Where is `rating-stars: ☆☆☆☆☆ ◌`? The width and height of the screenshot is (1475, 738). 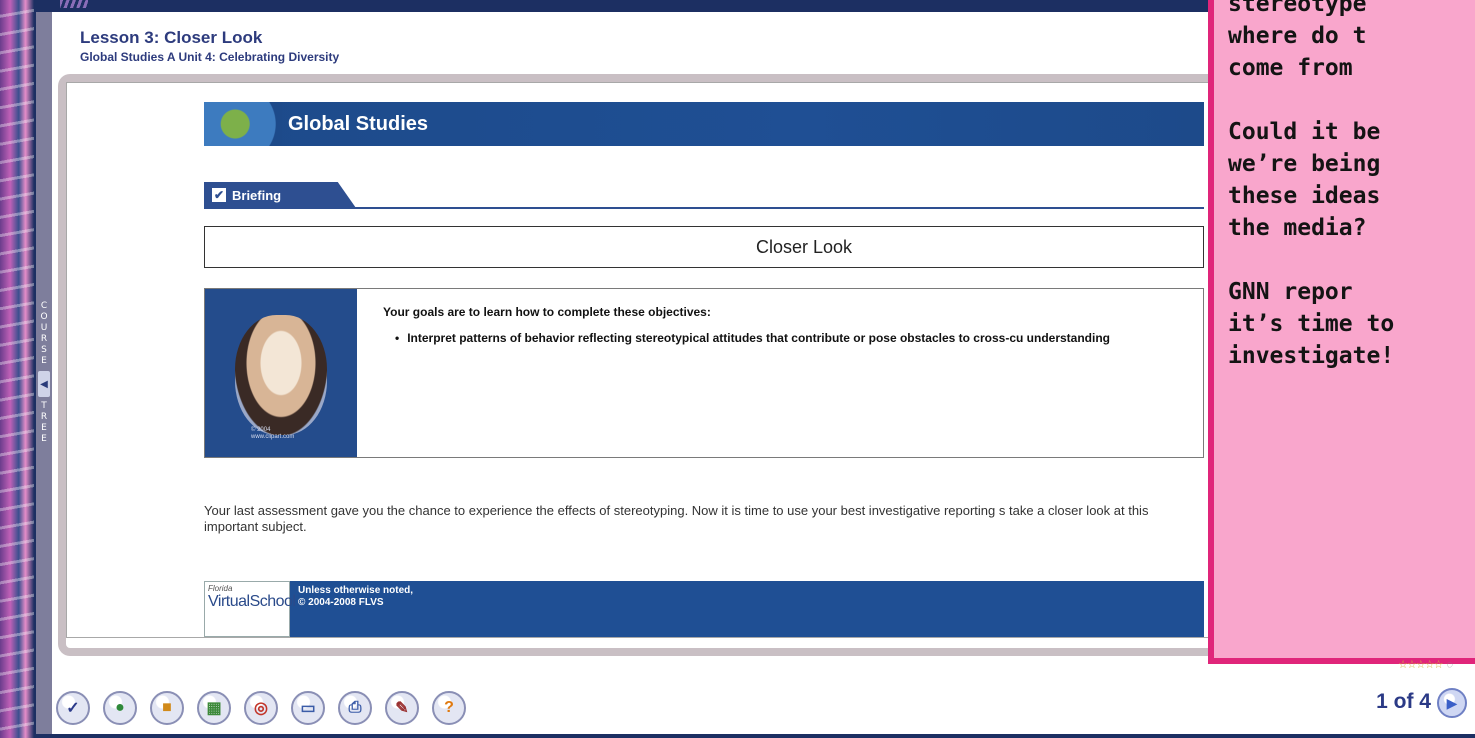 rating-stars: ☆☆☆☆☆ ◌ is located at coordinates (1425, 664).